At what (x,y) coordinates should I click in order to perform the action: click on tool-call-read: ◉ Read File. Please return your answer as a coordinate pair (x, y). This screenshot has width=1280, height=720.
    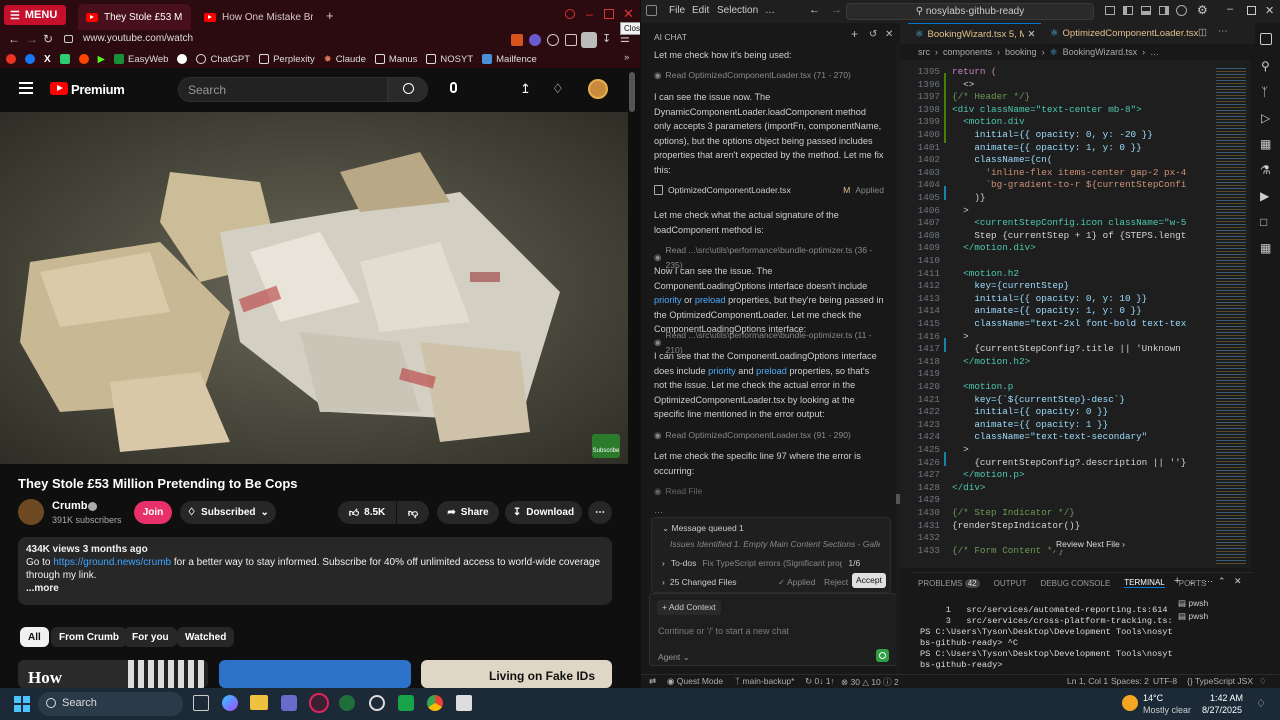
    Looking at the image, I should click on (769, 491).